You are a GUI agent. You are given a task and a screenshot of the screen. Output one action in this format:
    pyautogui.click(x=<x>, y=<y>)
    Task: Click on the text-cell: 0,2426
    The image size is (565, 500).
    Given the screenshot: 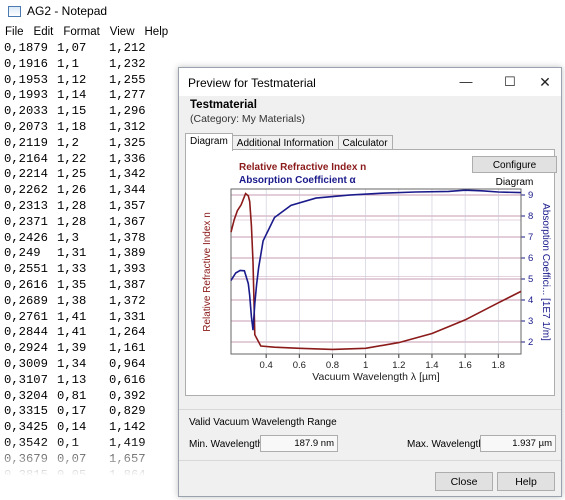 What is the action you would take?
    pyautogui.click(x=26, y=237)
    